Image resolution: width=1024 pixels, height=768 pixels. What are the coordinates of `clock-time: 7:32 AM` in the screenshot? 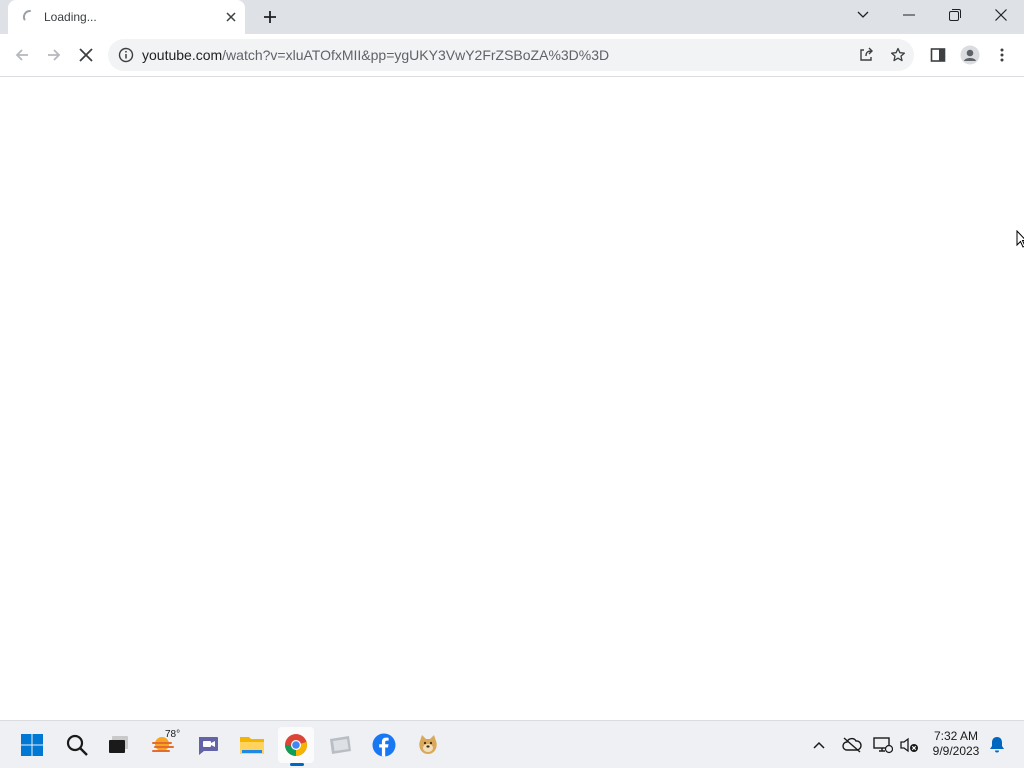 It's located at (956, 736).